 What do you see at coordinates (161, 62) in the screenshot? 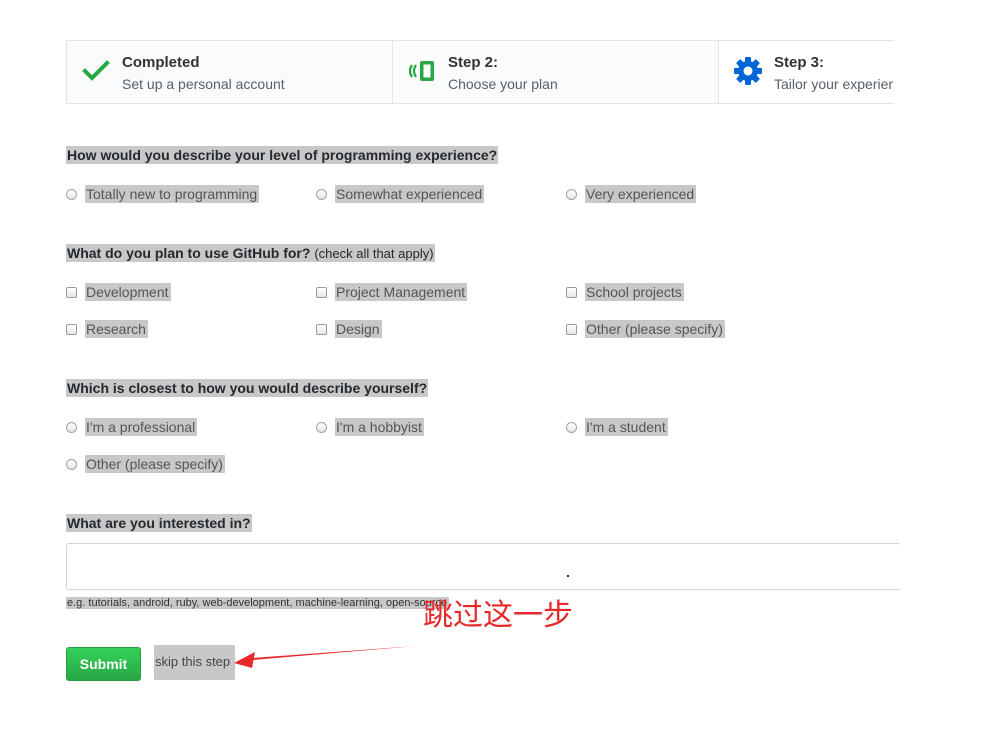
I see `step-title: Completed` at bounding box center [161, 62].